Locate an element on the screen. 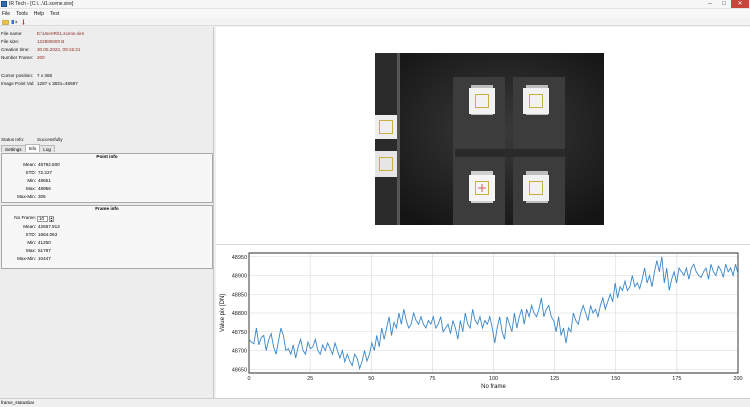 The height and width of the screenshot is (407, 750). y-axis-label: Value pix [DN] is located at coordinates (223, 313).